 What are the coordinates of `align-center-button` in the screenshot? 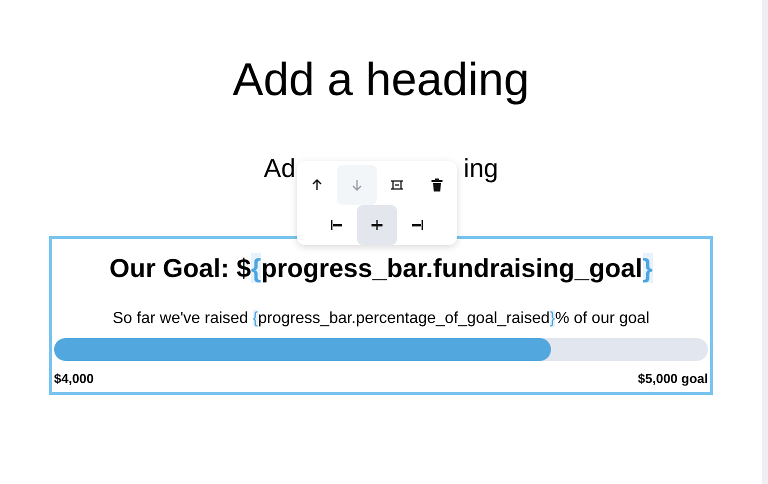 It's located at (376, 225).